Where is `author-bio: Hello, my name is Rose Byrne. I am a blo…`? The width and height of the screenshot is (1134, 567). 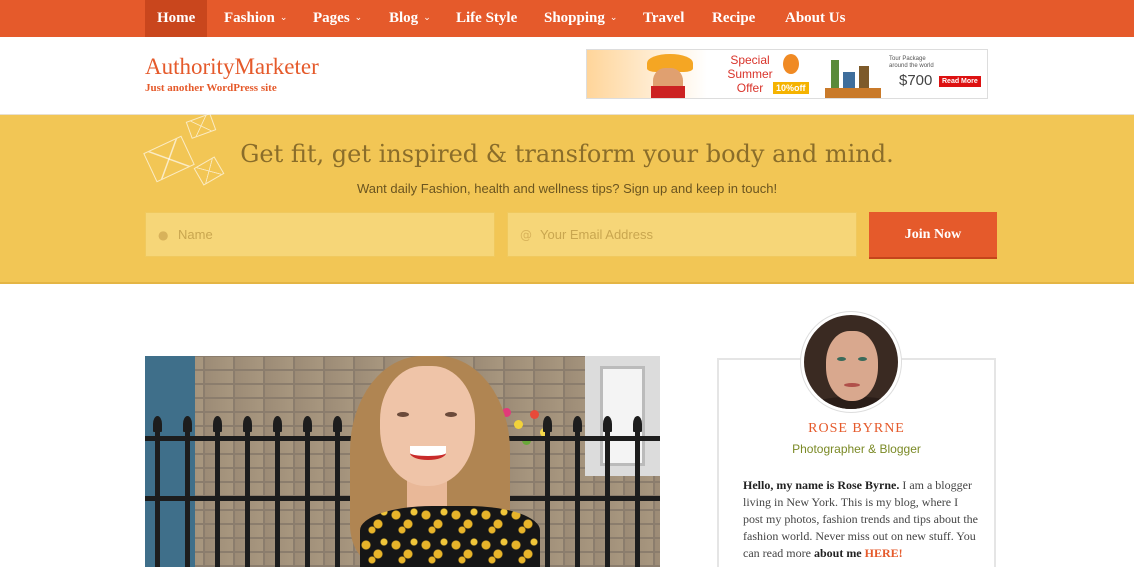 author-bio: Hello, my name is Rose Byrne. I am a blo… is located at coordinates (861, 519).